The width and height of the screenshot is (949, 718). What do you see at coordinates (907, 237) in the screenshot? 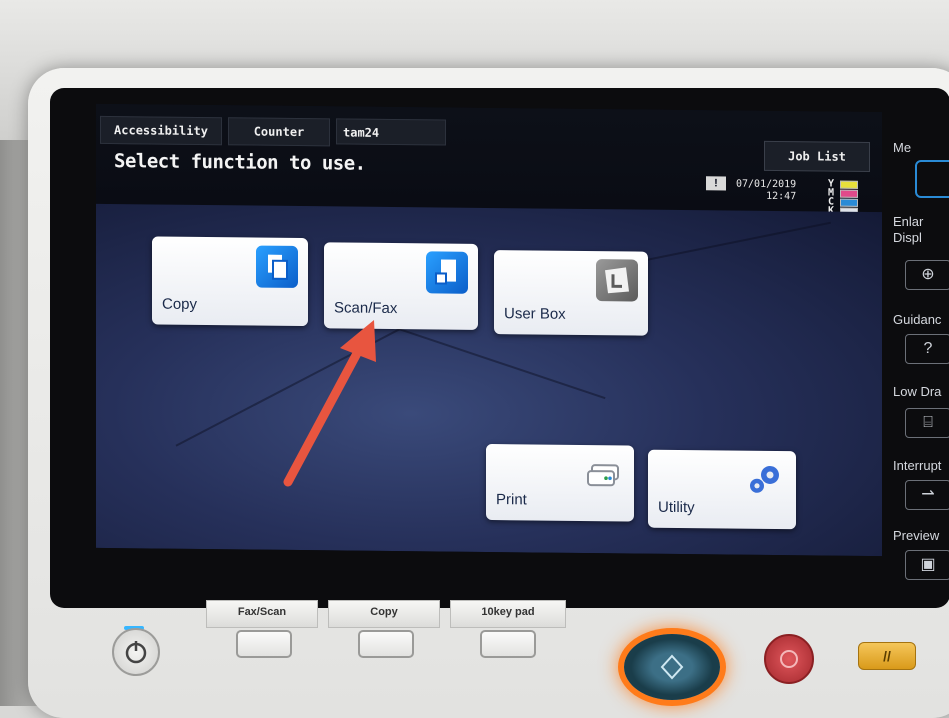
I see `enlarge-label-2: Displ` at bounding box center [907, 237].